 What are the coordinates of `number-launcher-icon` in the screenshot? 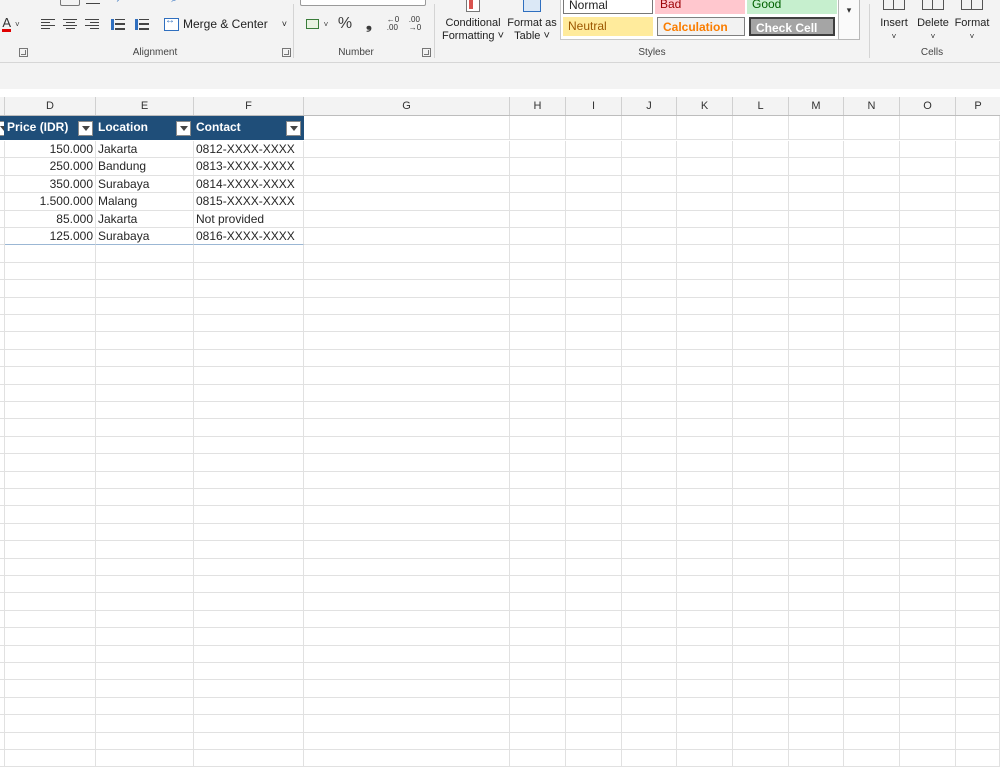 It's located at (426, 52).